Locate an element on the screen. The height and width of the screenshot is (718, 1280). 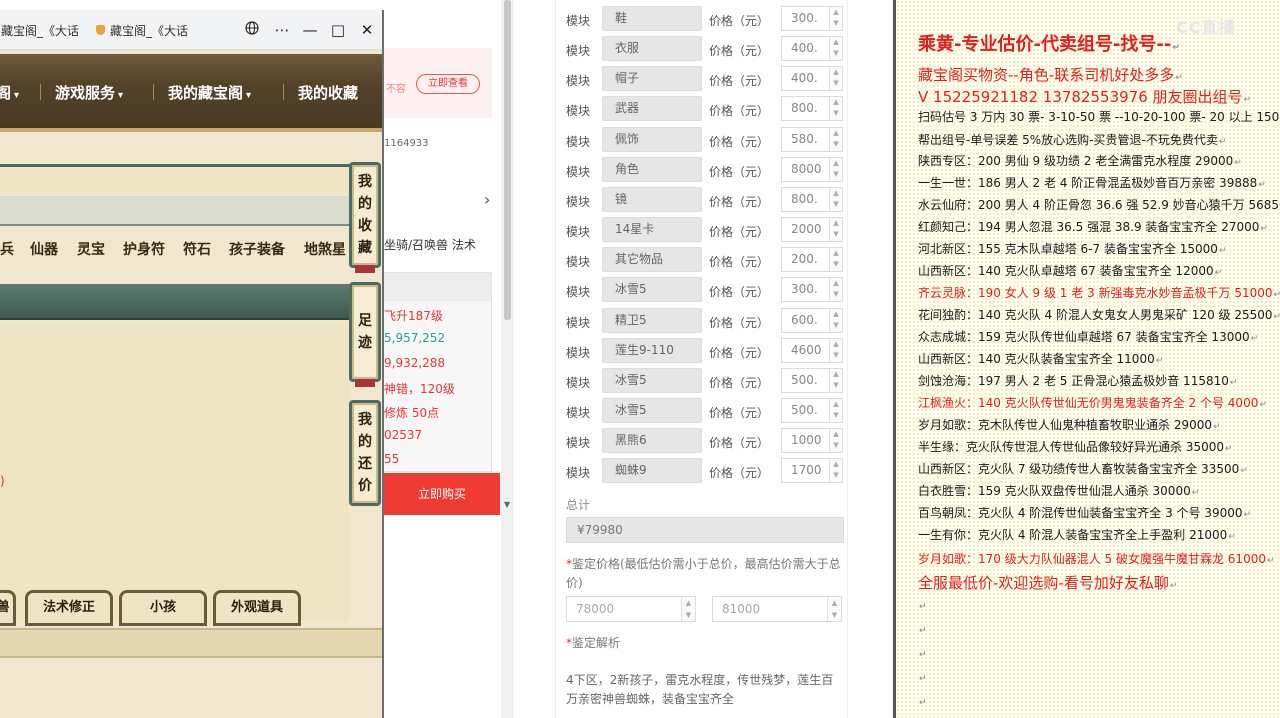
min-price-input: 78000 ▲ ▼ is located at coordinates (631, 609).